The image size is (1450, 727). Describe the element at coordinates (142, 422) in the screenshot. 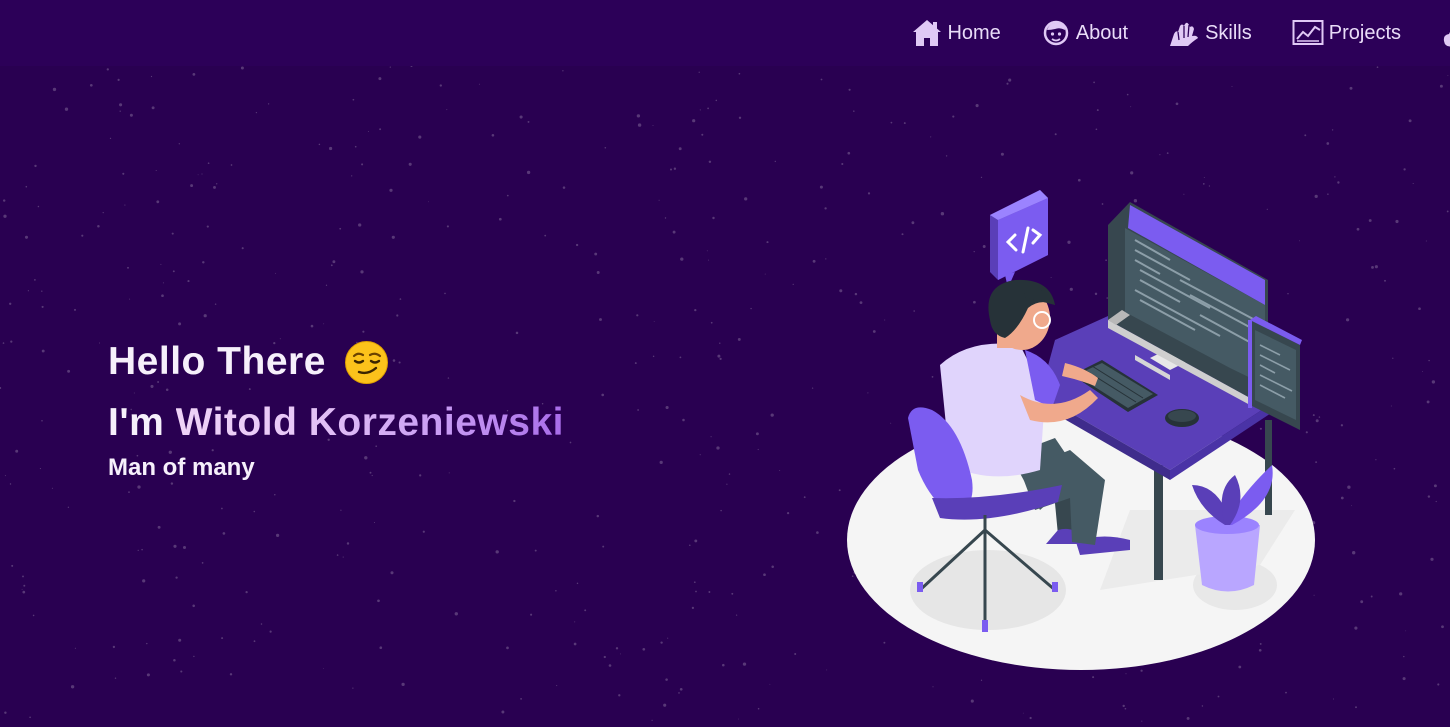

I see `intro-prefix: I'm` at that location.